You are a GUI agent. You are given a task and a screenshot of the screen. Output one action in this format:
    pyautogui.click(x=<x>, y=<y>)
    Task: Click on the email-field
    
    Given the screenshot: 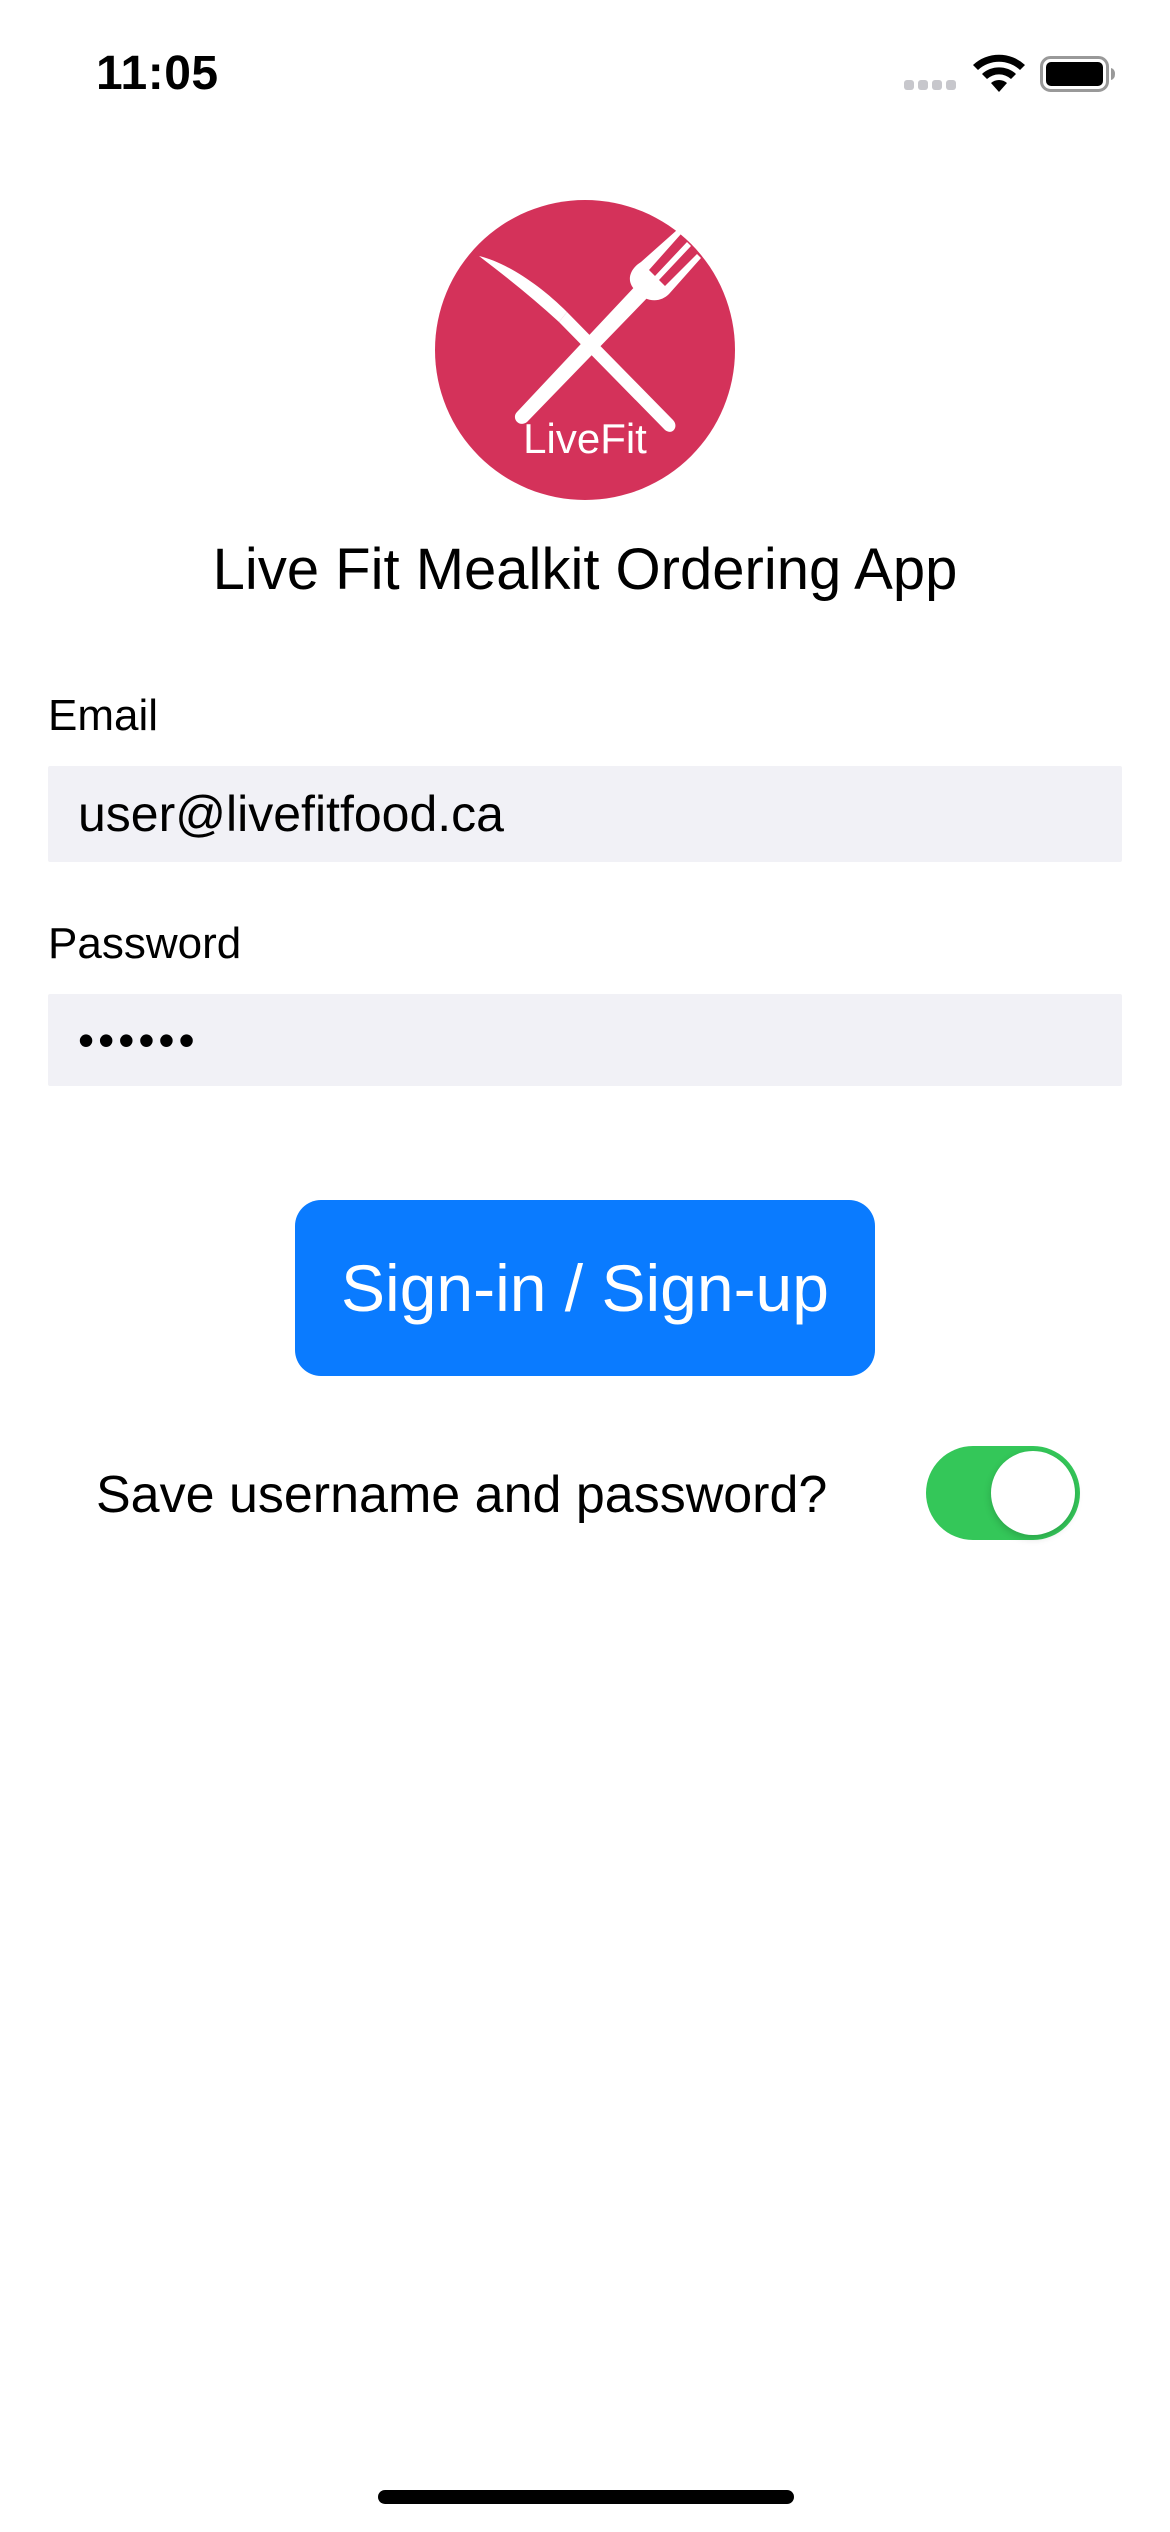 What is the action you would take?
    pyautogui.click(x=585, y=814)
    